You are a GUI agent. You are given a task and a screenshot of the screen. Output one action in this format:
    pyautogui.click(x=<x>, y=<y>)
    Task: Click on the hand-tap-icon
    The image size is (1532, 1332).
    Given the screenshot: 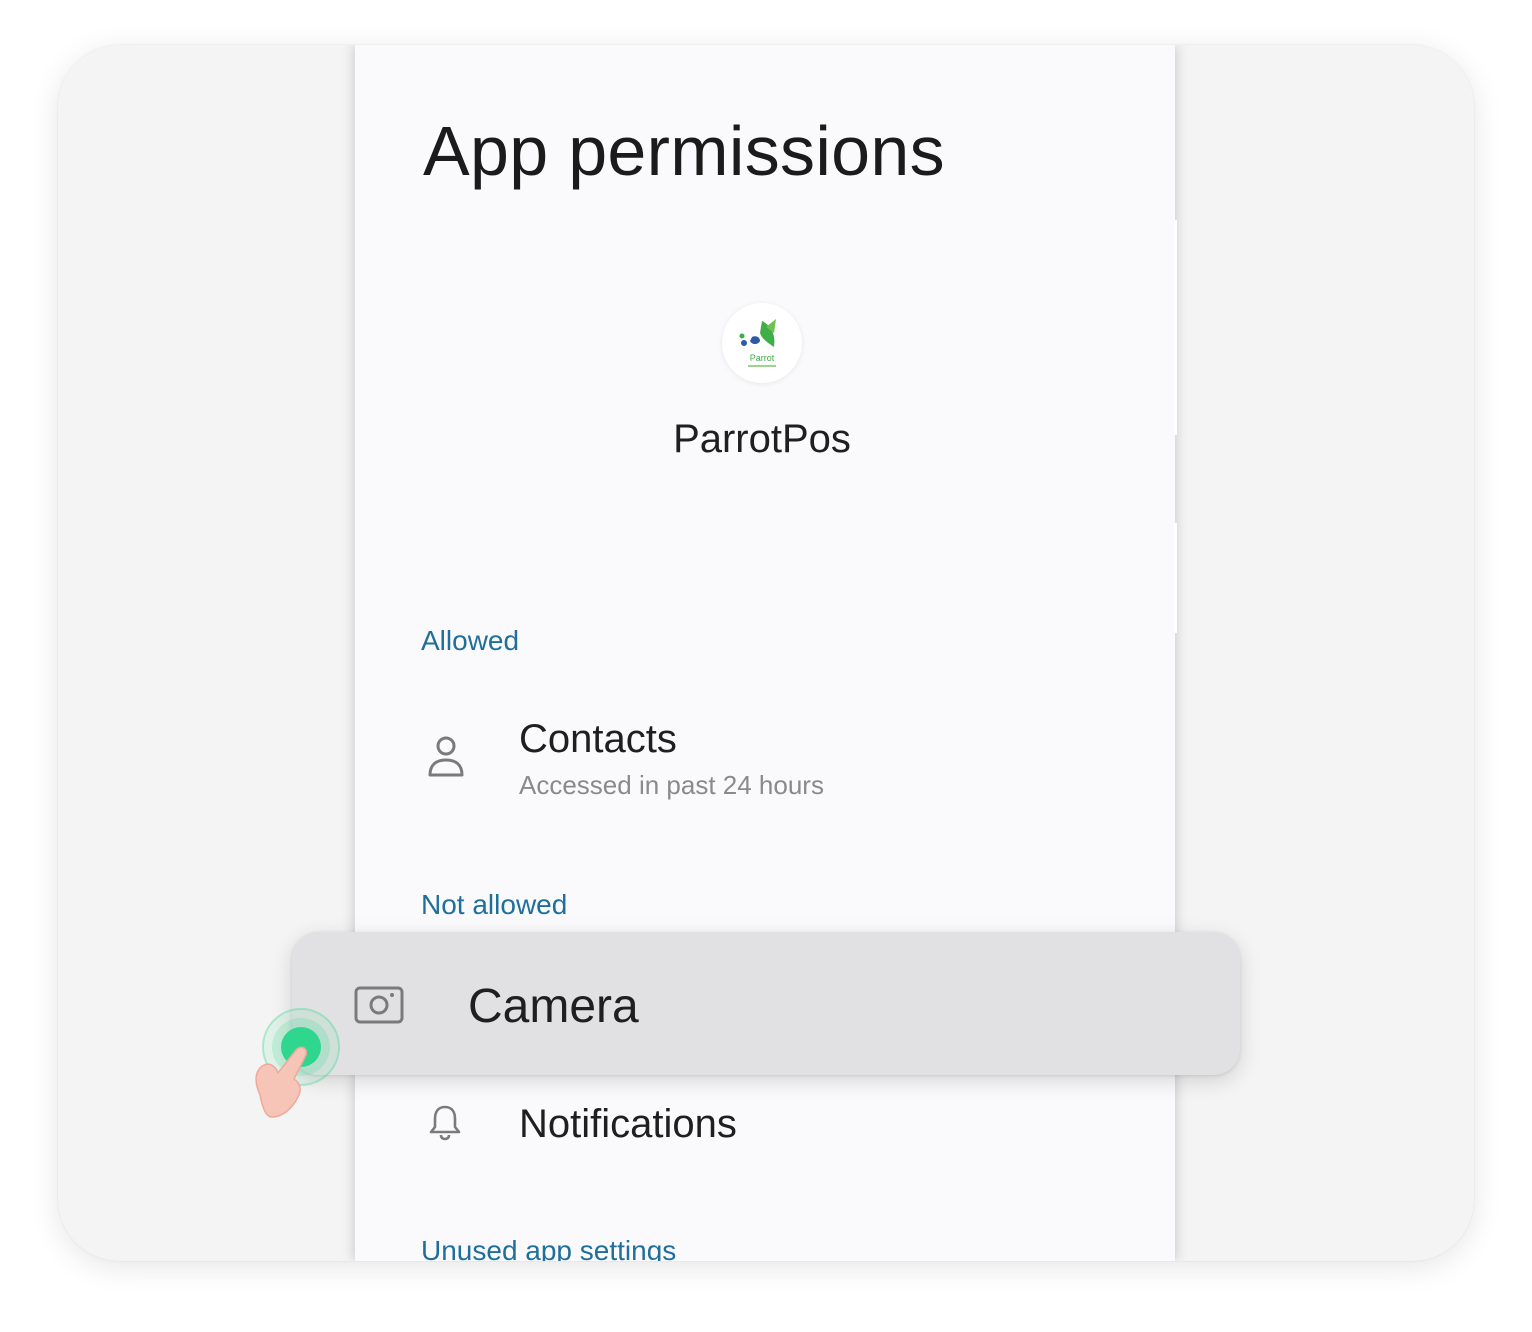 What is the action you would take?
    pyautogui.click(x=298, y=1070)
    